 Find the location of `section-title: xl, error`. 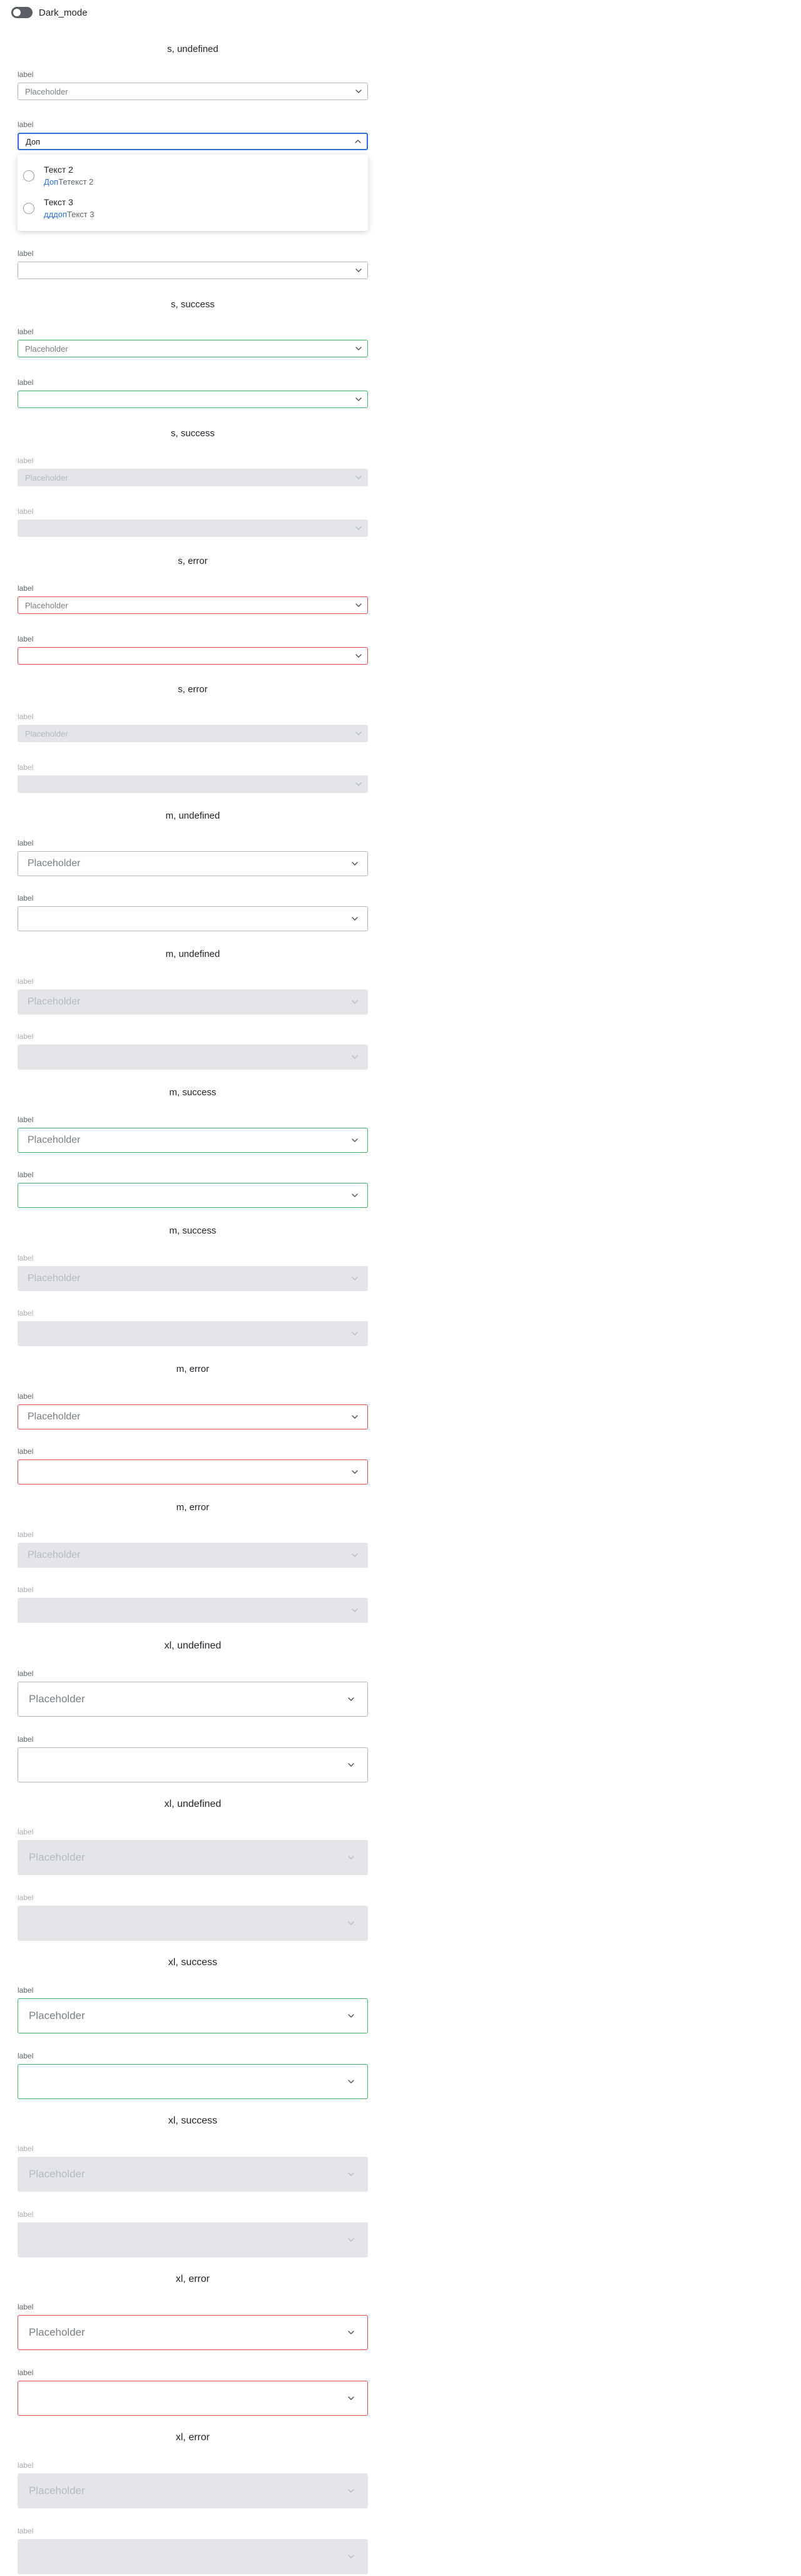

section-title: xl, error is located at coordinates (192, 2437).